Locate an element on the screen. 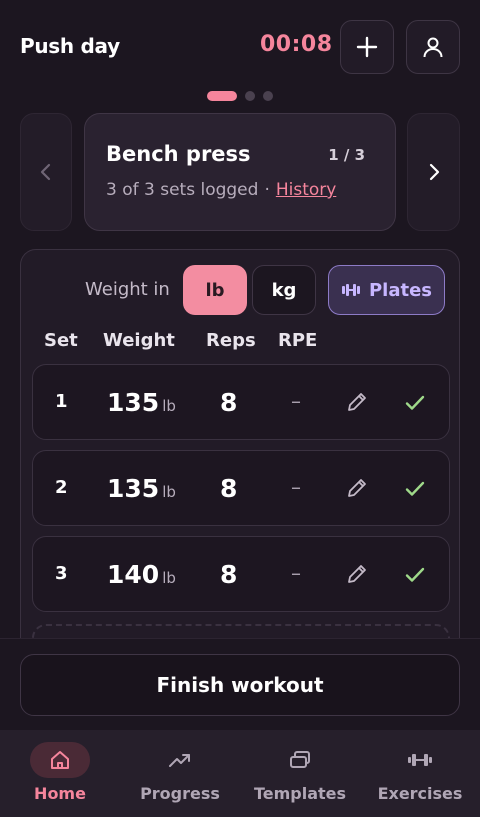 This screenshot has width=480, height=817. nav-label: Progress is located at coordinates (180, 793).